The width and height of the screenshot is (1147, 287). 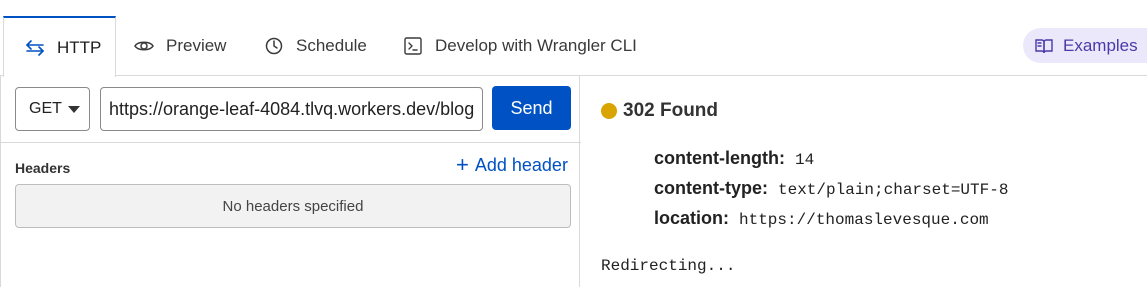 I want to click on examples-label: Examples, so click(x=1100, y=45).